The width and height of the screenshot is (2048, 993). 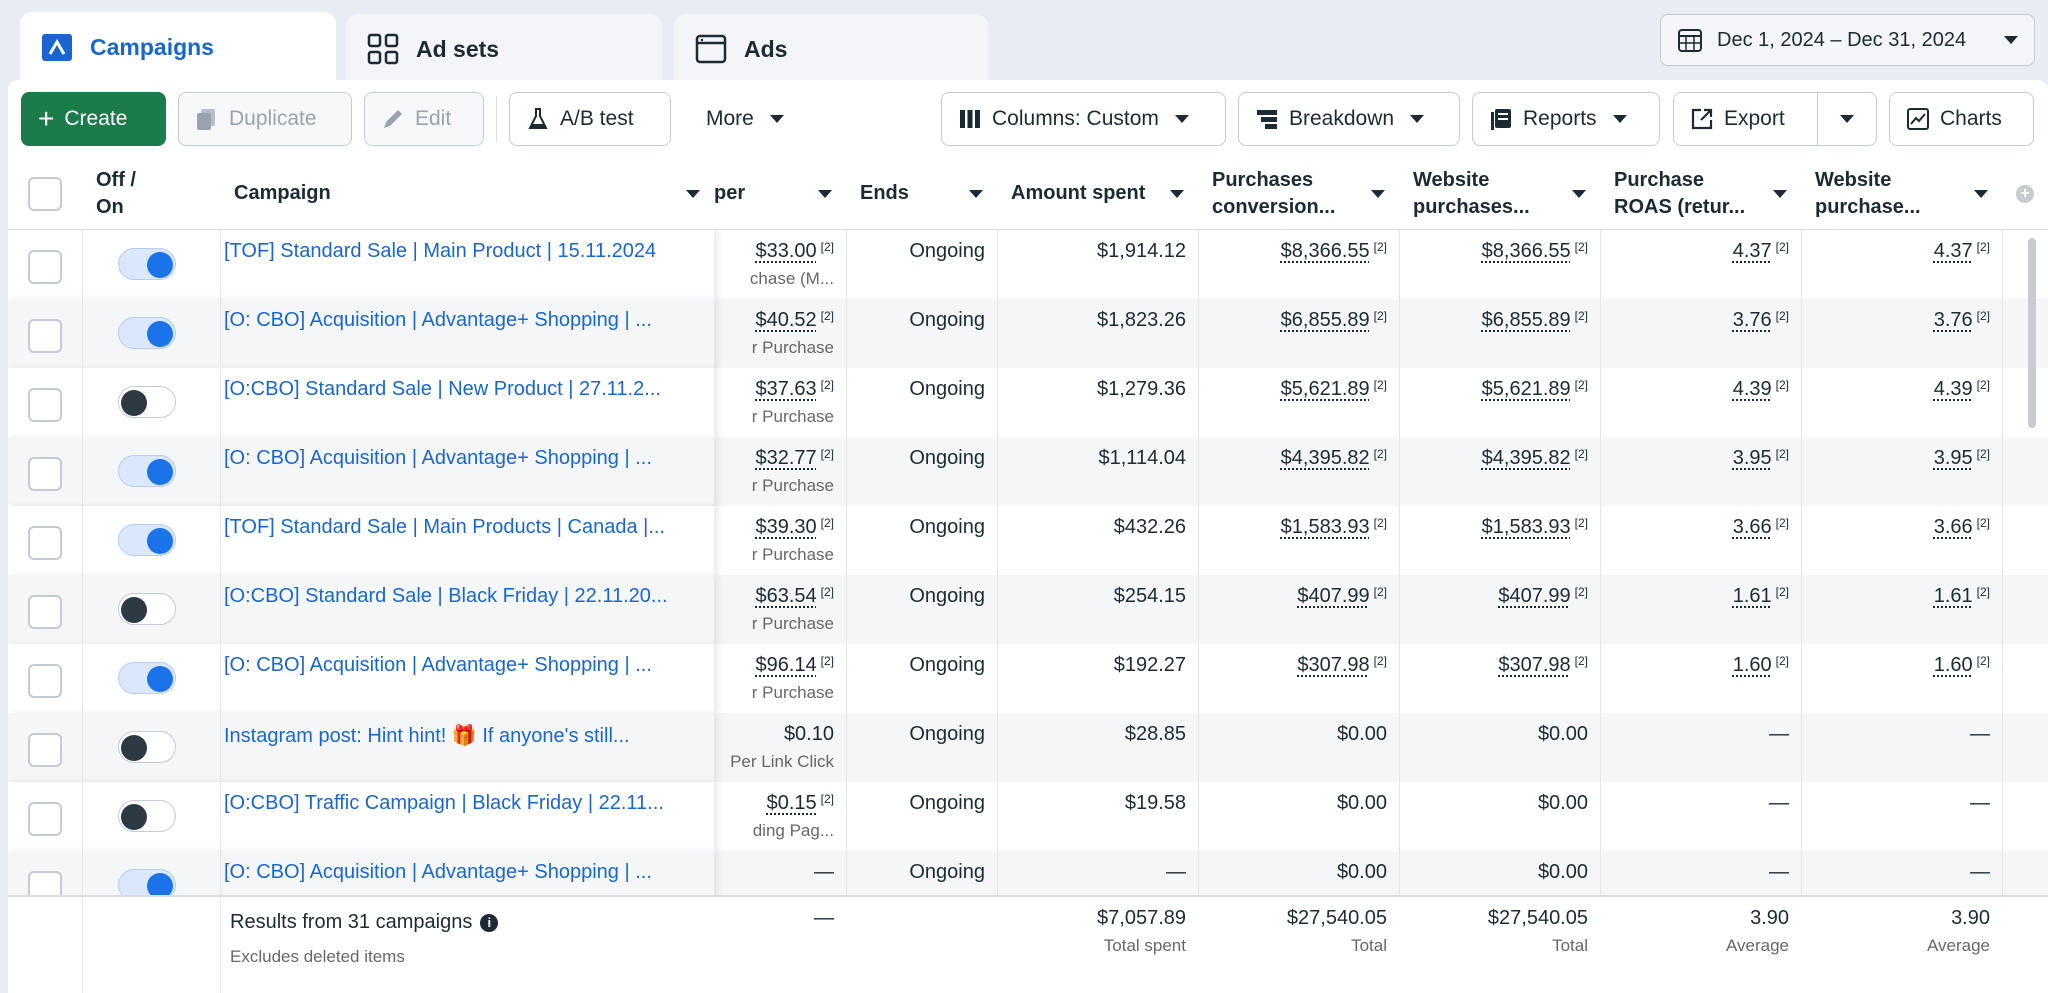 What do you see at coordinates (785, 596) in the screenshot?
I see `cell-value: $63.54` at bounding box center [785, 596].